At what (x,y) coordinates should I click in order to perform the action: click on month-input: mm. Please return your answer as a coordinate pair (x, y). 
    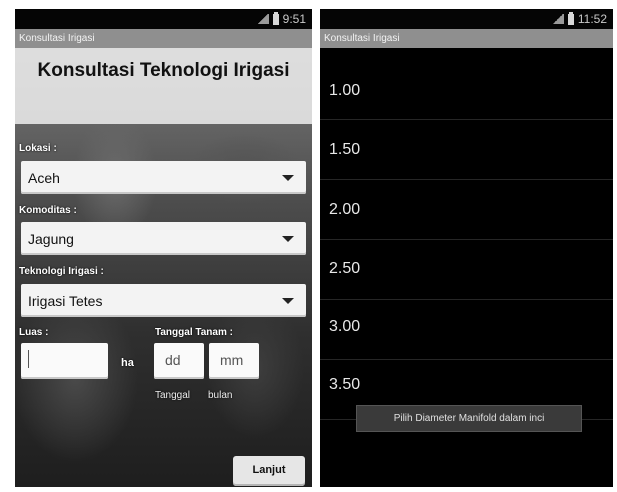
    Looking at the image, I should click on (234, 361).